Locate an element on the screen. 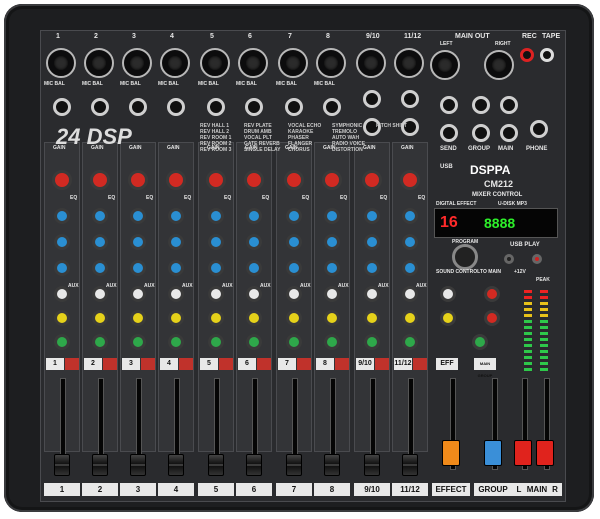  usb-play-button is located at coordinates (509, 259).